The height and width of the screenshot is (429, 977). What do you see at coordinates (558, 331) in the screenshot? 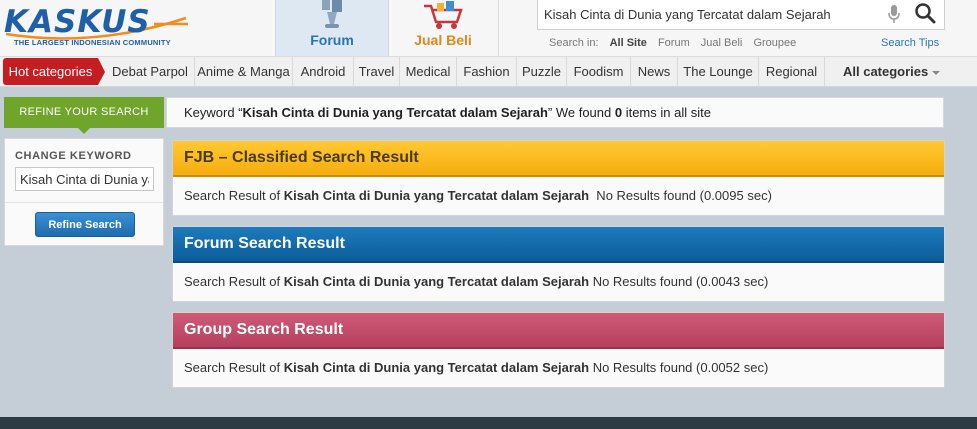
I see `panel-title: Group Search Result` at bounding box center [558, 331].